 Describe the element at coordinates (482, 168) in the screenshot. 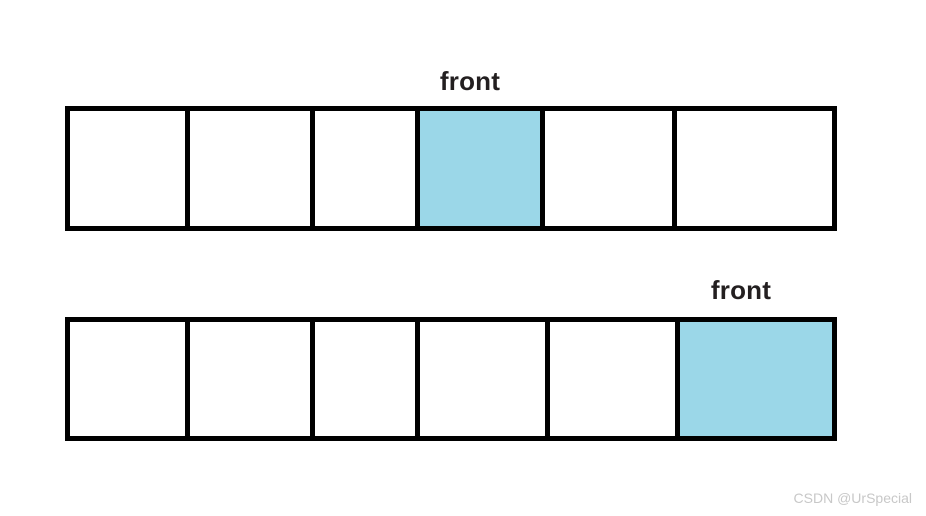

I see `array-row-1-cell-3-front` at that location.